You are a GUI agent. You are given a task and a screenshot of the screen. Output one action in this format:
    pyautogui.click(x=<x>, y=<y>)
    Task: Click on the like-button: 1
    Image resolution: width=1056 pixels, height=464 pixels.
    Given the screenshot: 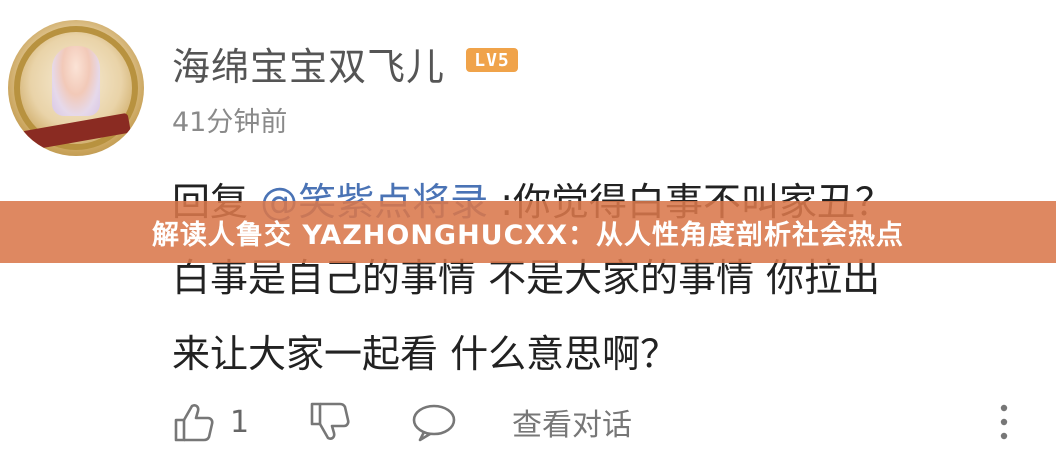 What is the action you would take?
    pyautogui.click(x=210, y=422)
    